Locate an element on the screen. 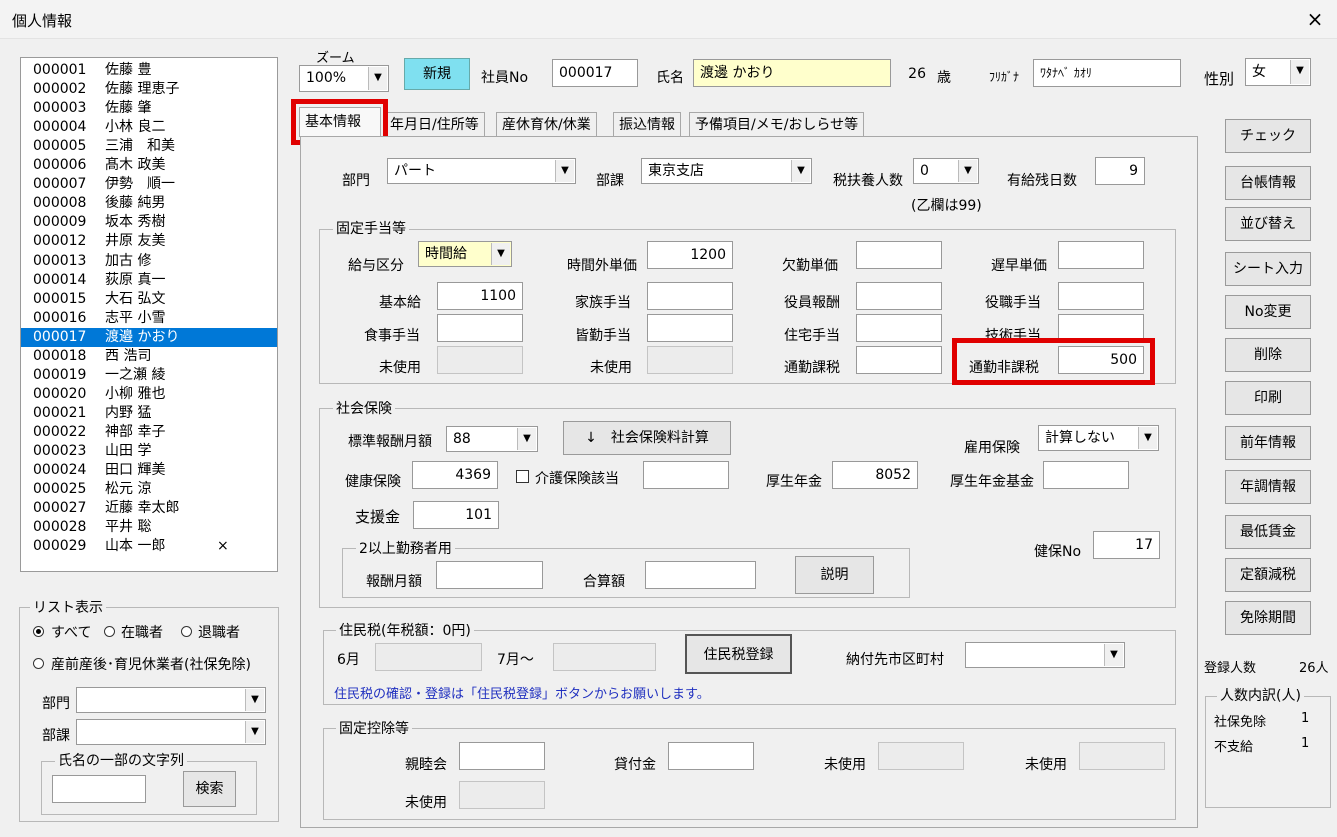 The height and width of the screenshot is (837, 1337). filter-dept-select: ▼ is located at coordinates (171, 700).